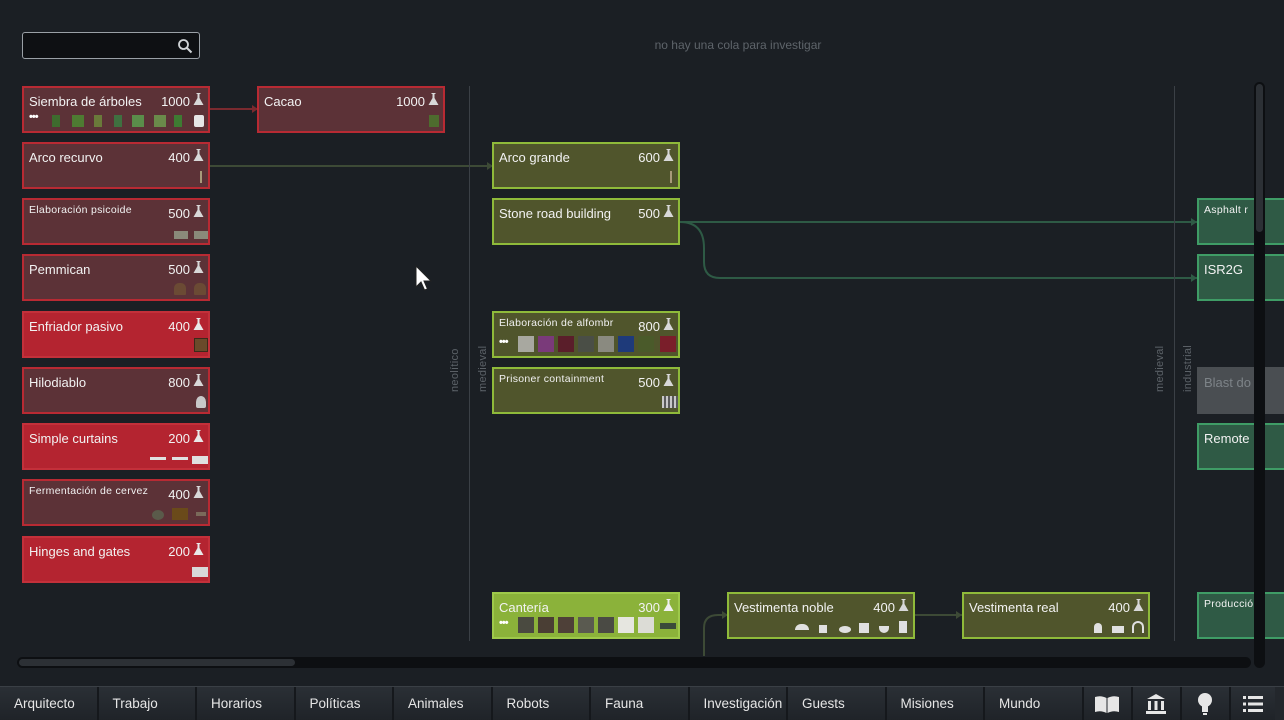 The height and width of the screenshot is (720, 1284). What do you see at coordinates (586, 390) in the screenshot?
I see `research-node-prisoner-containment: Prisoner containment 500` at bounding box center [586, 390].